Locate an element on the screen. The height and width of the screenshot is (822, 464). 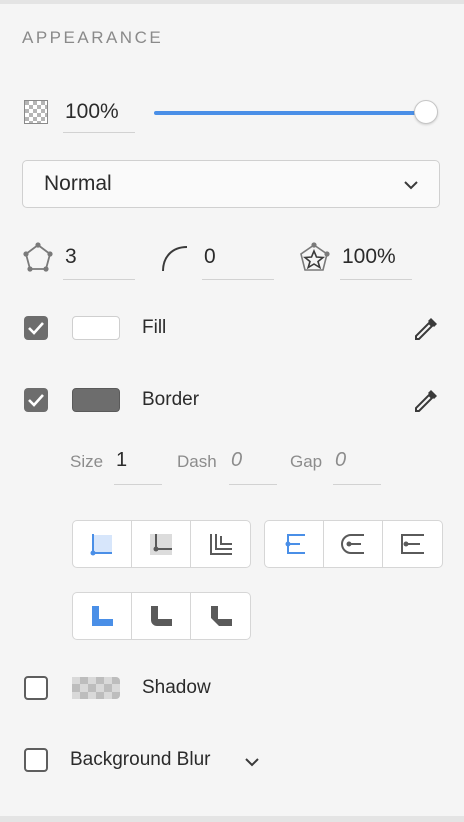
border-inside-button is located at coordinates (102, 544).